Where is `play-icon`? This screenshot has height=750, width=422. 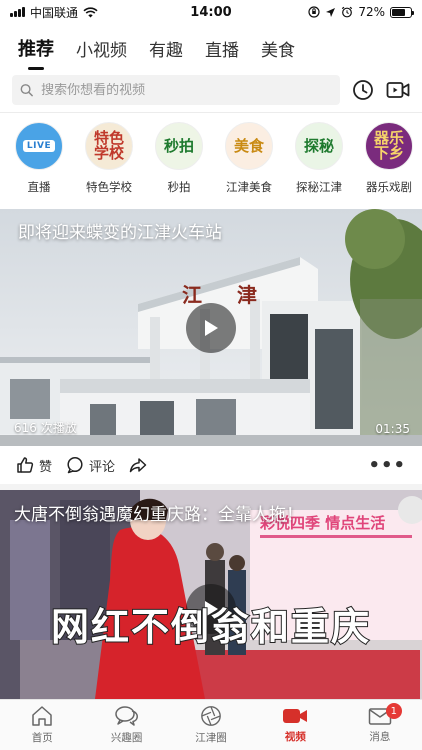 play-icon is located at coordinates (211, 328).